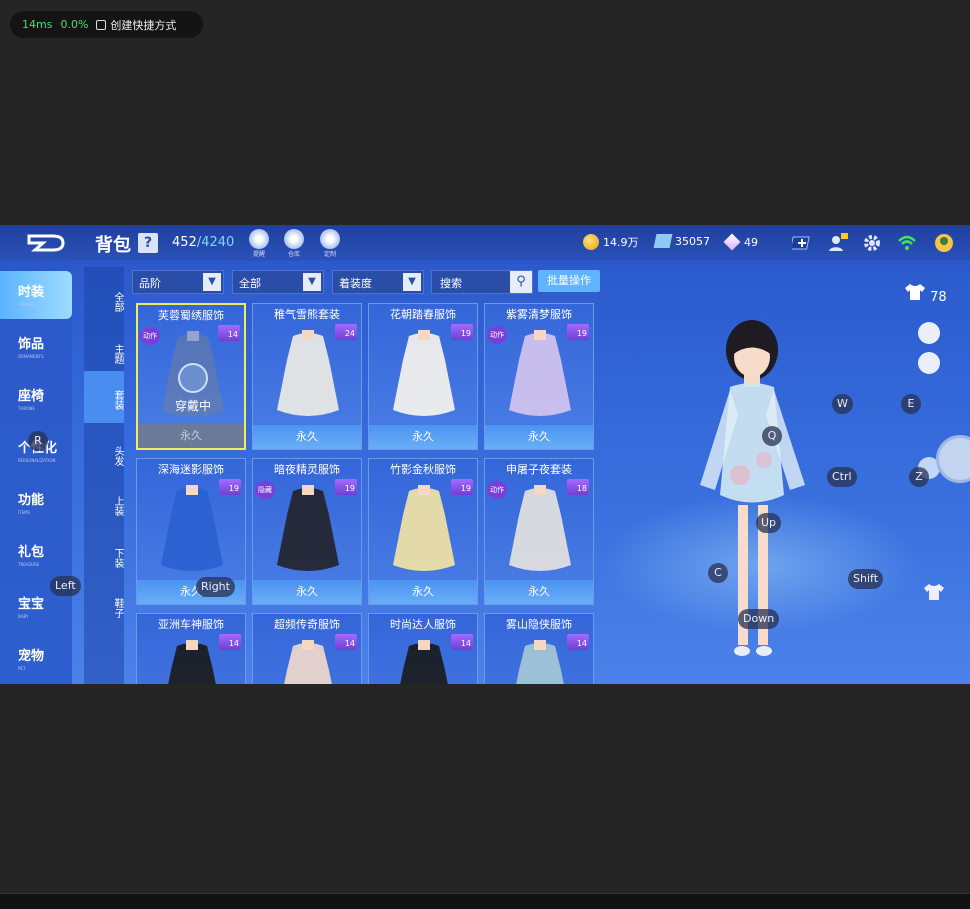 The height and width of the screenshot is (909, 970). Describe the element at coordinates (569, 281) in the screenshot. I see `batch-operation-button: 批量操作` at that location.